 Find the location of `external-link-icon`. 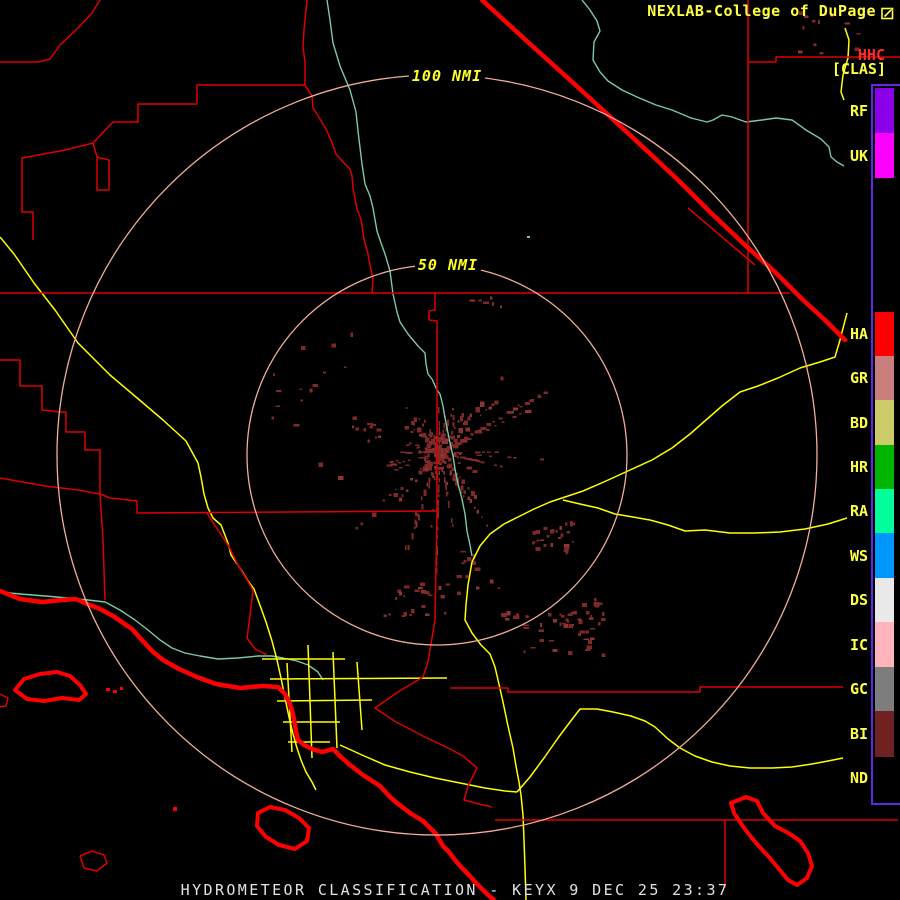

external-link-icon is located at coordinates (887, 14).